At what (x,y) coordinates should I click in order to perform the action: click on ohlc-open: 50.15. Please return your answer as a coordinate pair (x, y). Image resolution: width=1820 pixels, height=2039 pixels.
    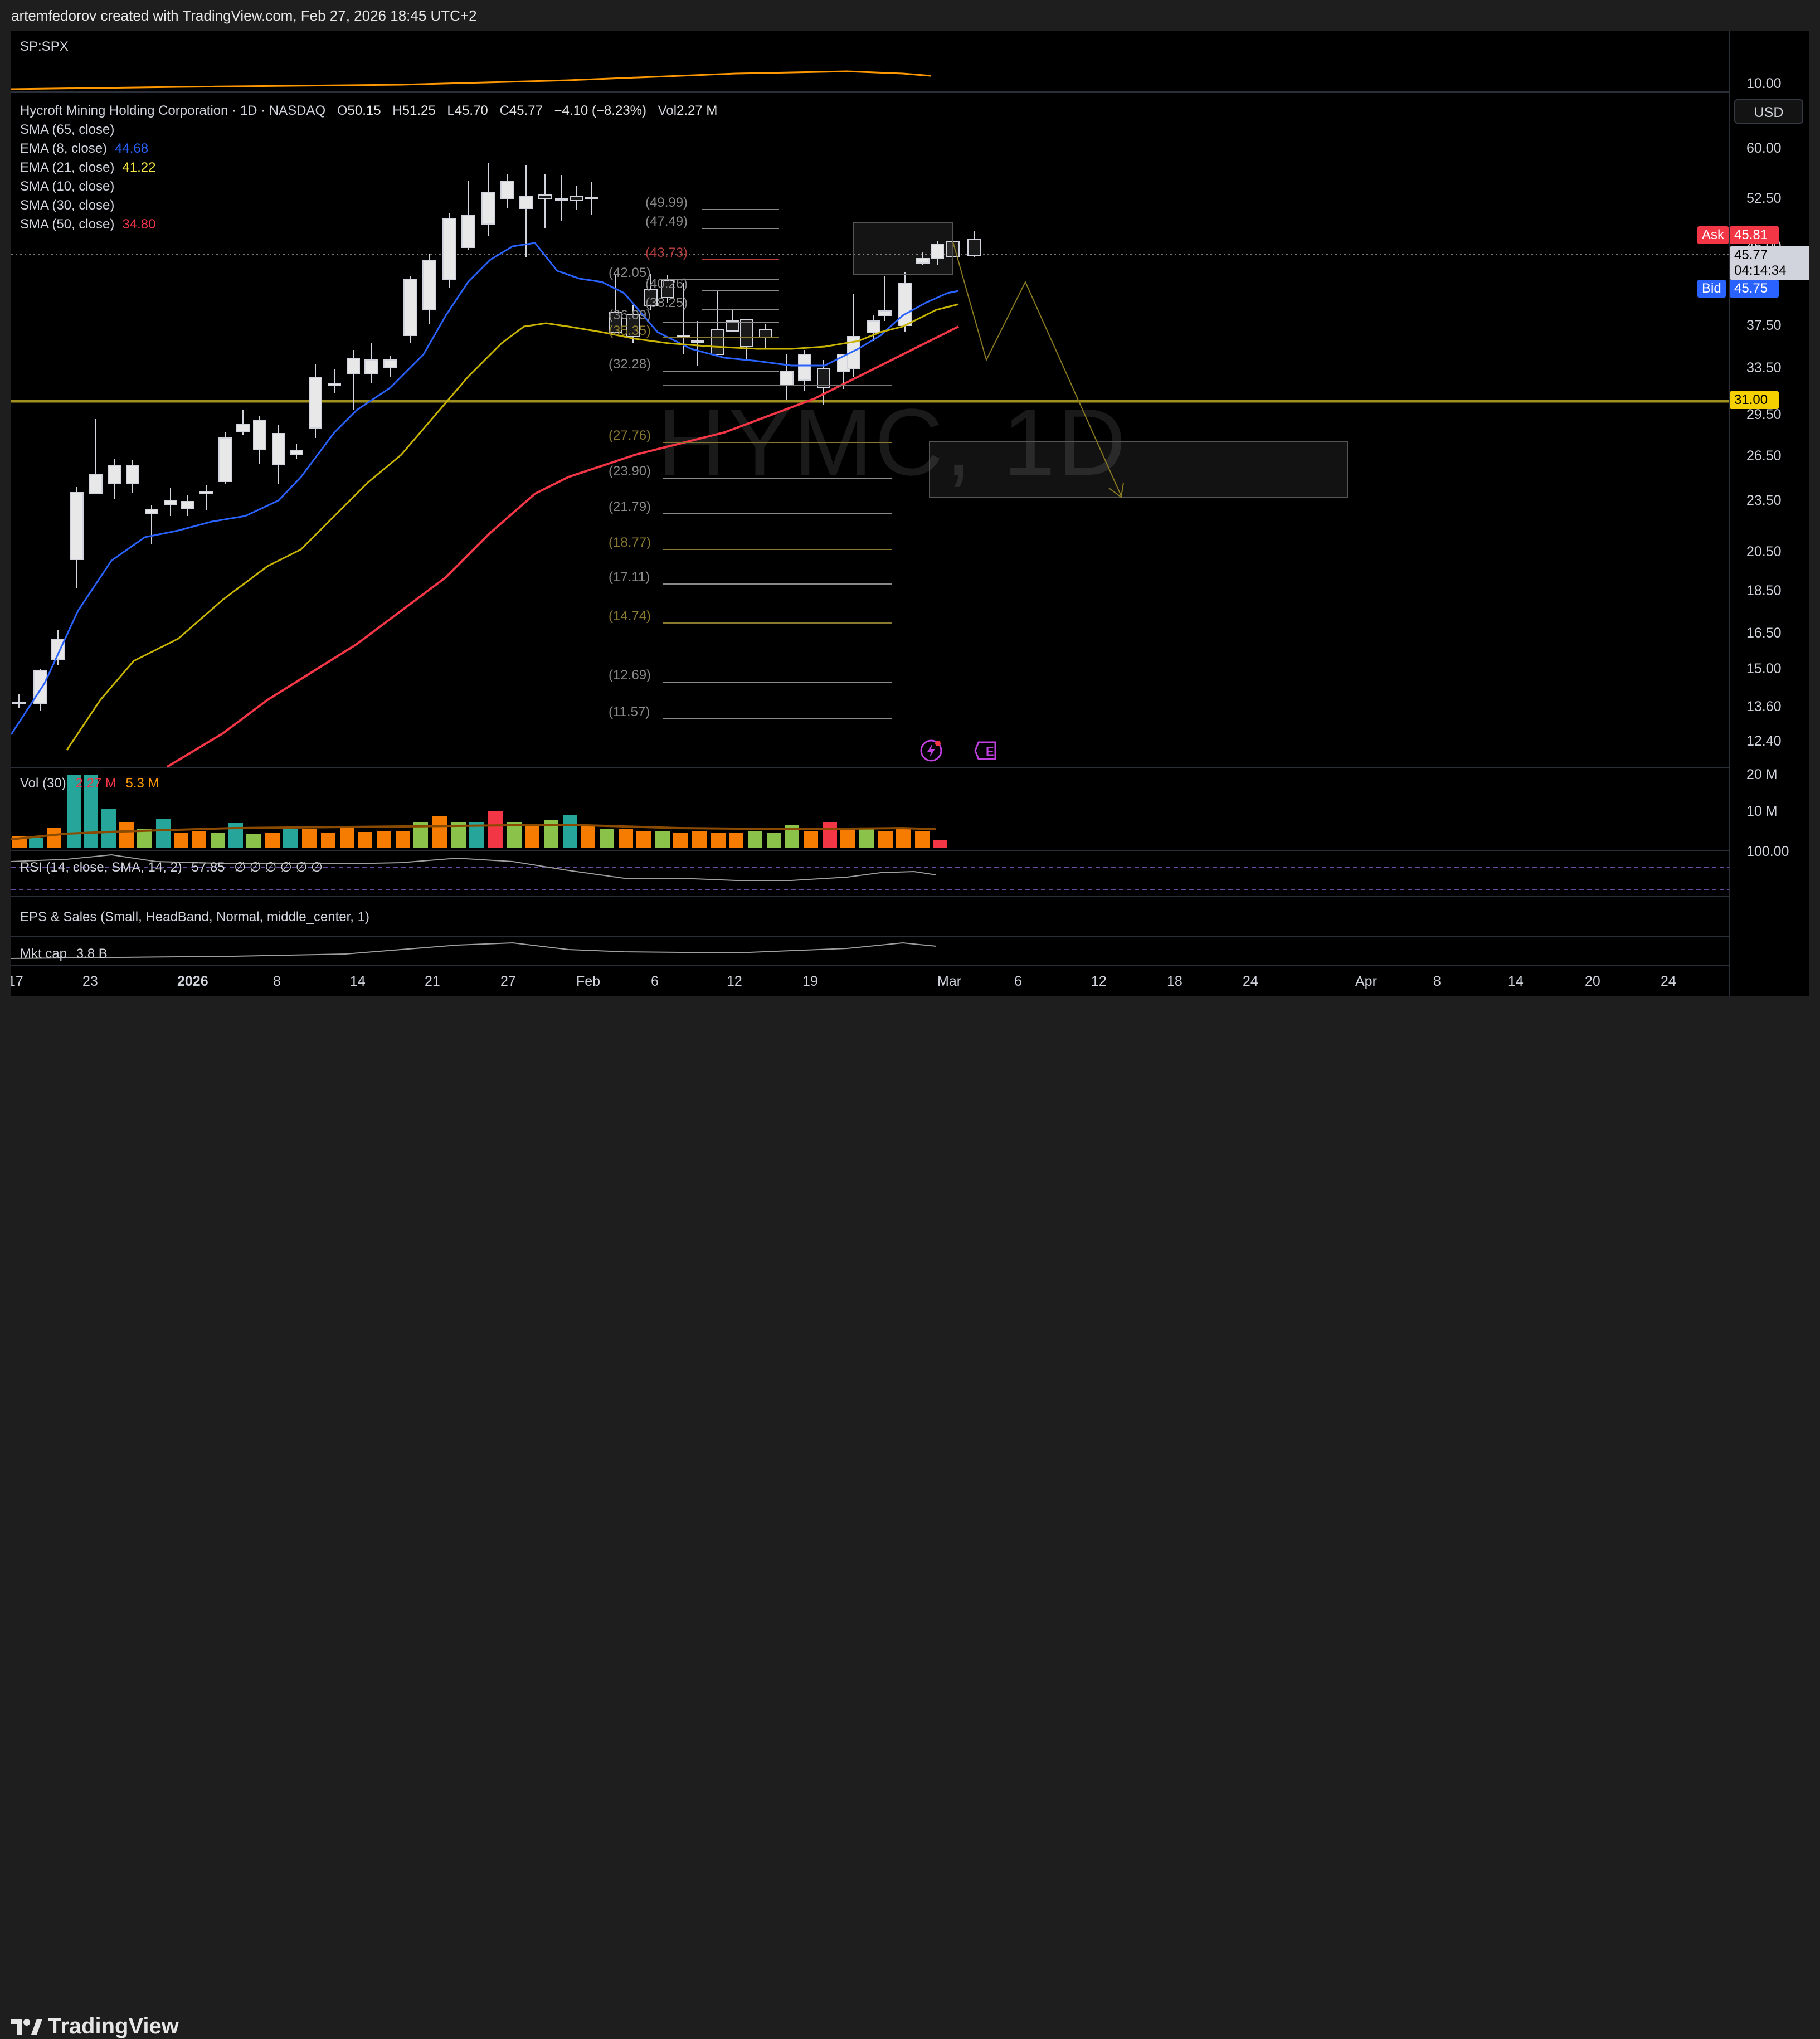
    Looking at the image, I should click on (364, 110).